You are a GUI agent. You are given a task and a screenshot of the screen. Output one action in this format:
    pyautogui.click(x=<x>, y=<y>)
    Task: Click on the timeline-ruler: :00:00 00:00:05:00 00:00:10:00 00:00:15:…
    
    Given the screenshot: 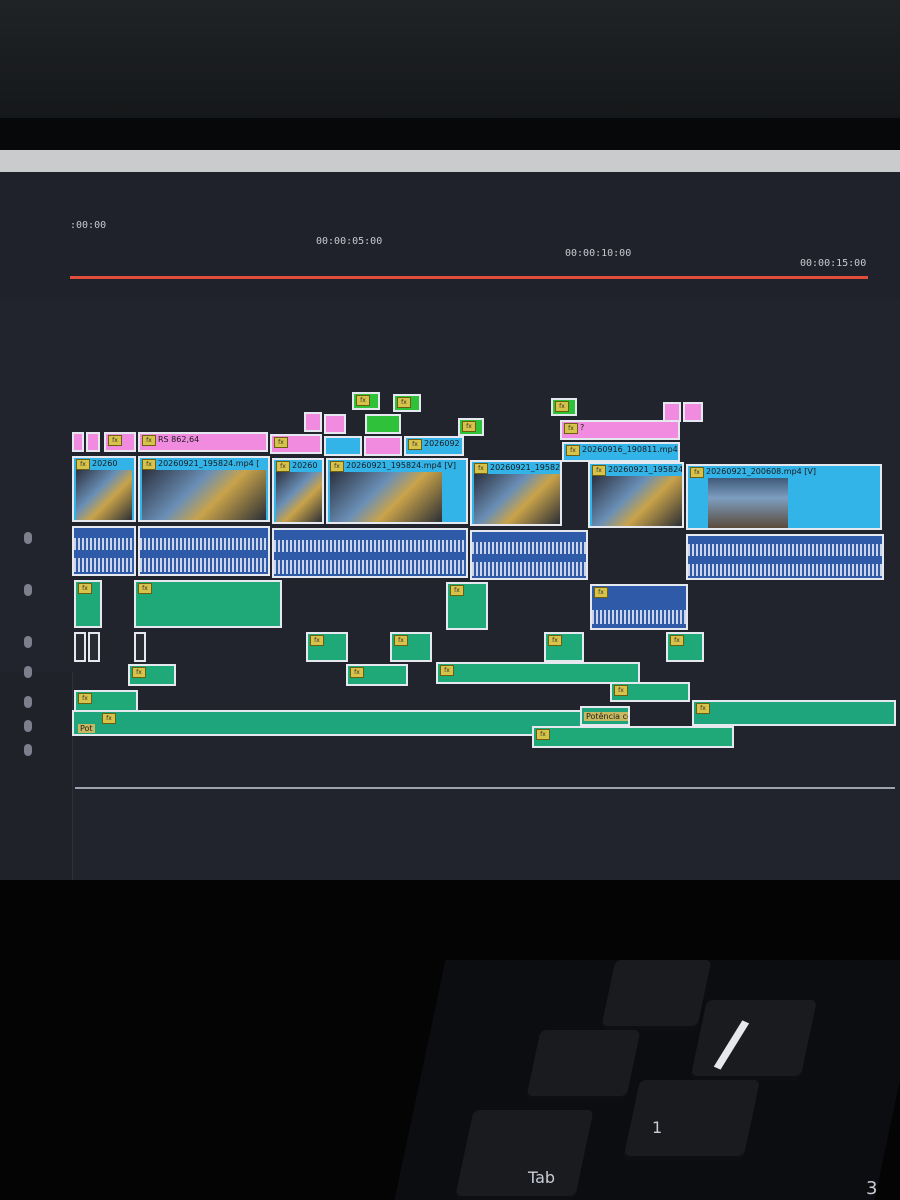 What is the action you would take?
    pyautogui.click(x=450, y=236)
    